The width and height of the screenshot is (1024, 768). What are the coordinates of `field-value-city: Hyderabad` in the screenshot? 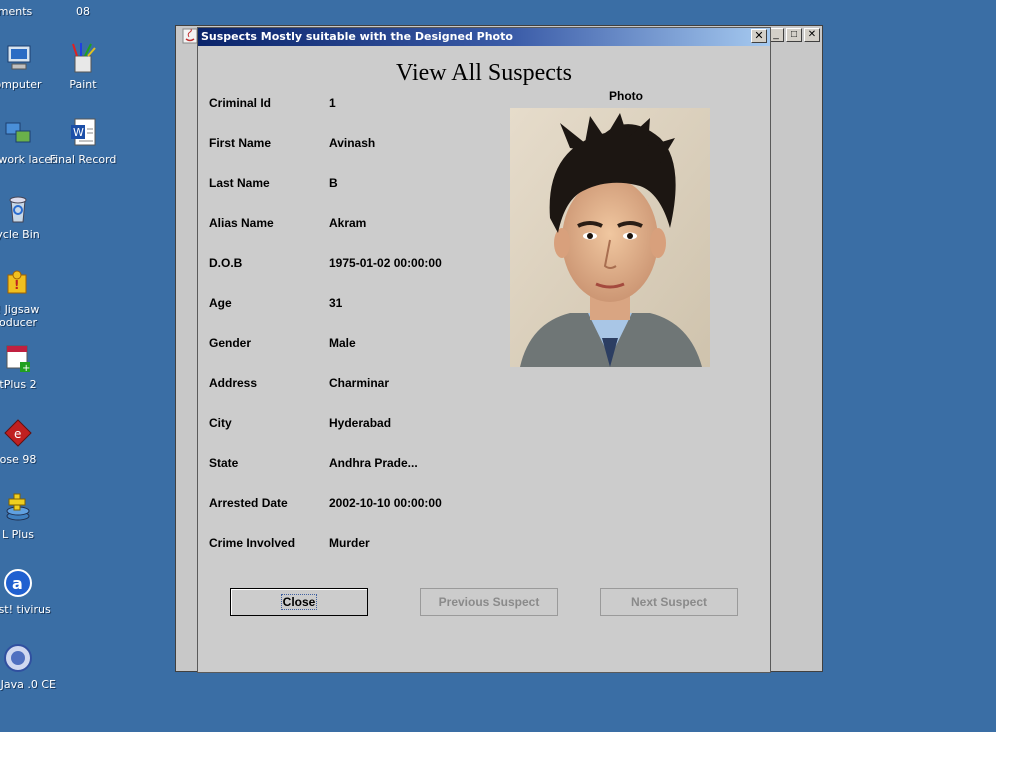 It's located at (360, 423).